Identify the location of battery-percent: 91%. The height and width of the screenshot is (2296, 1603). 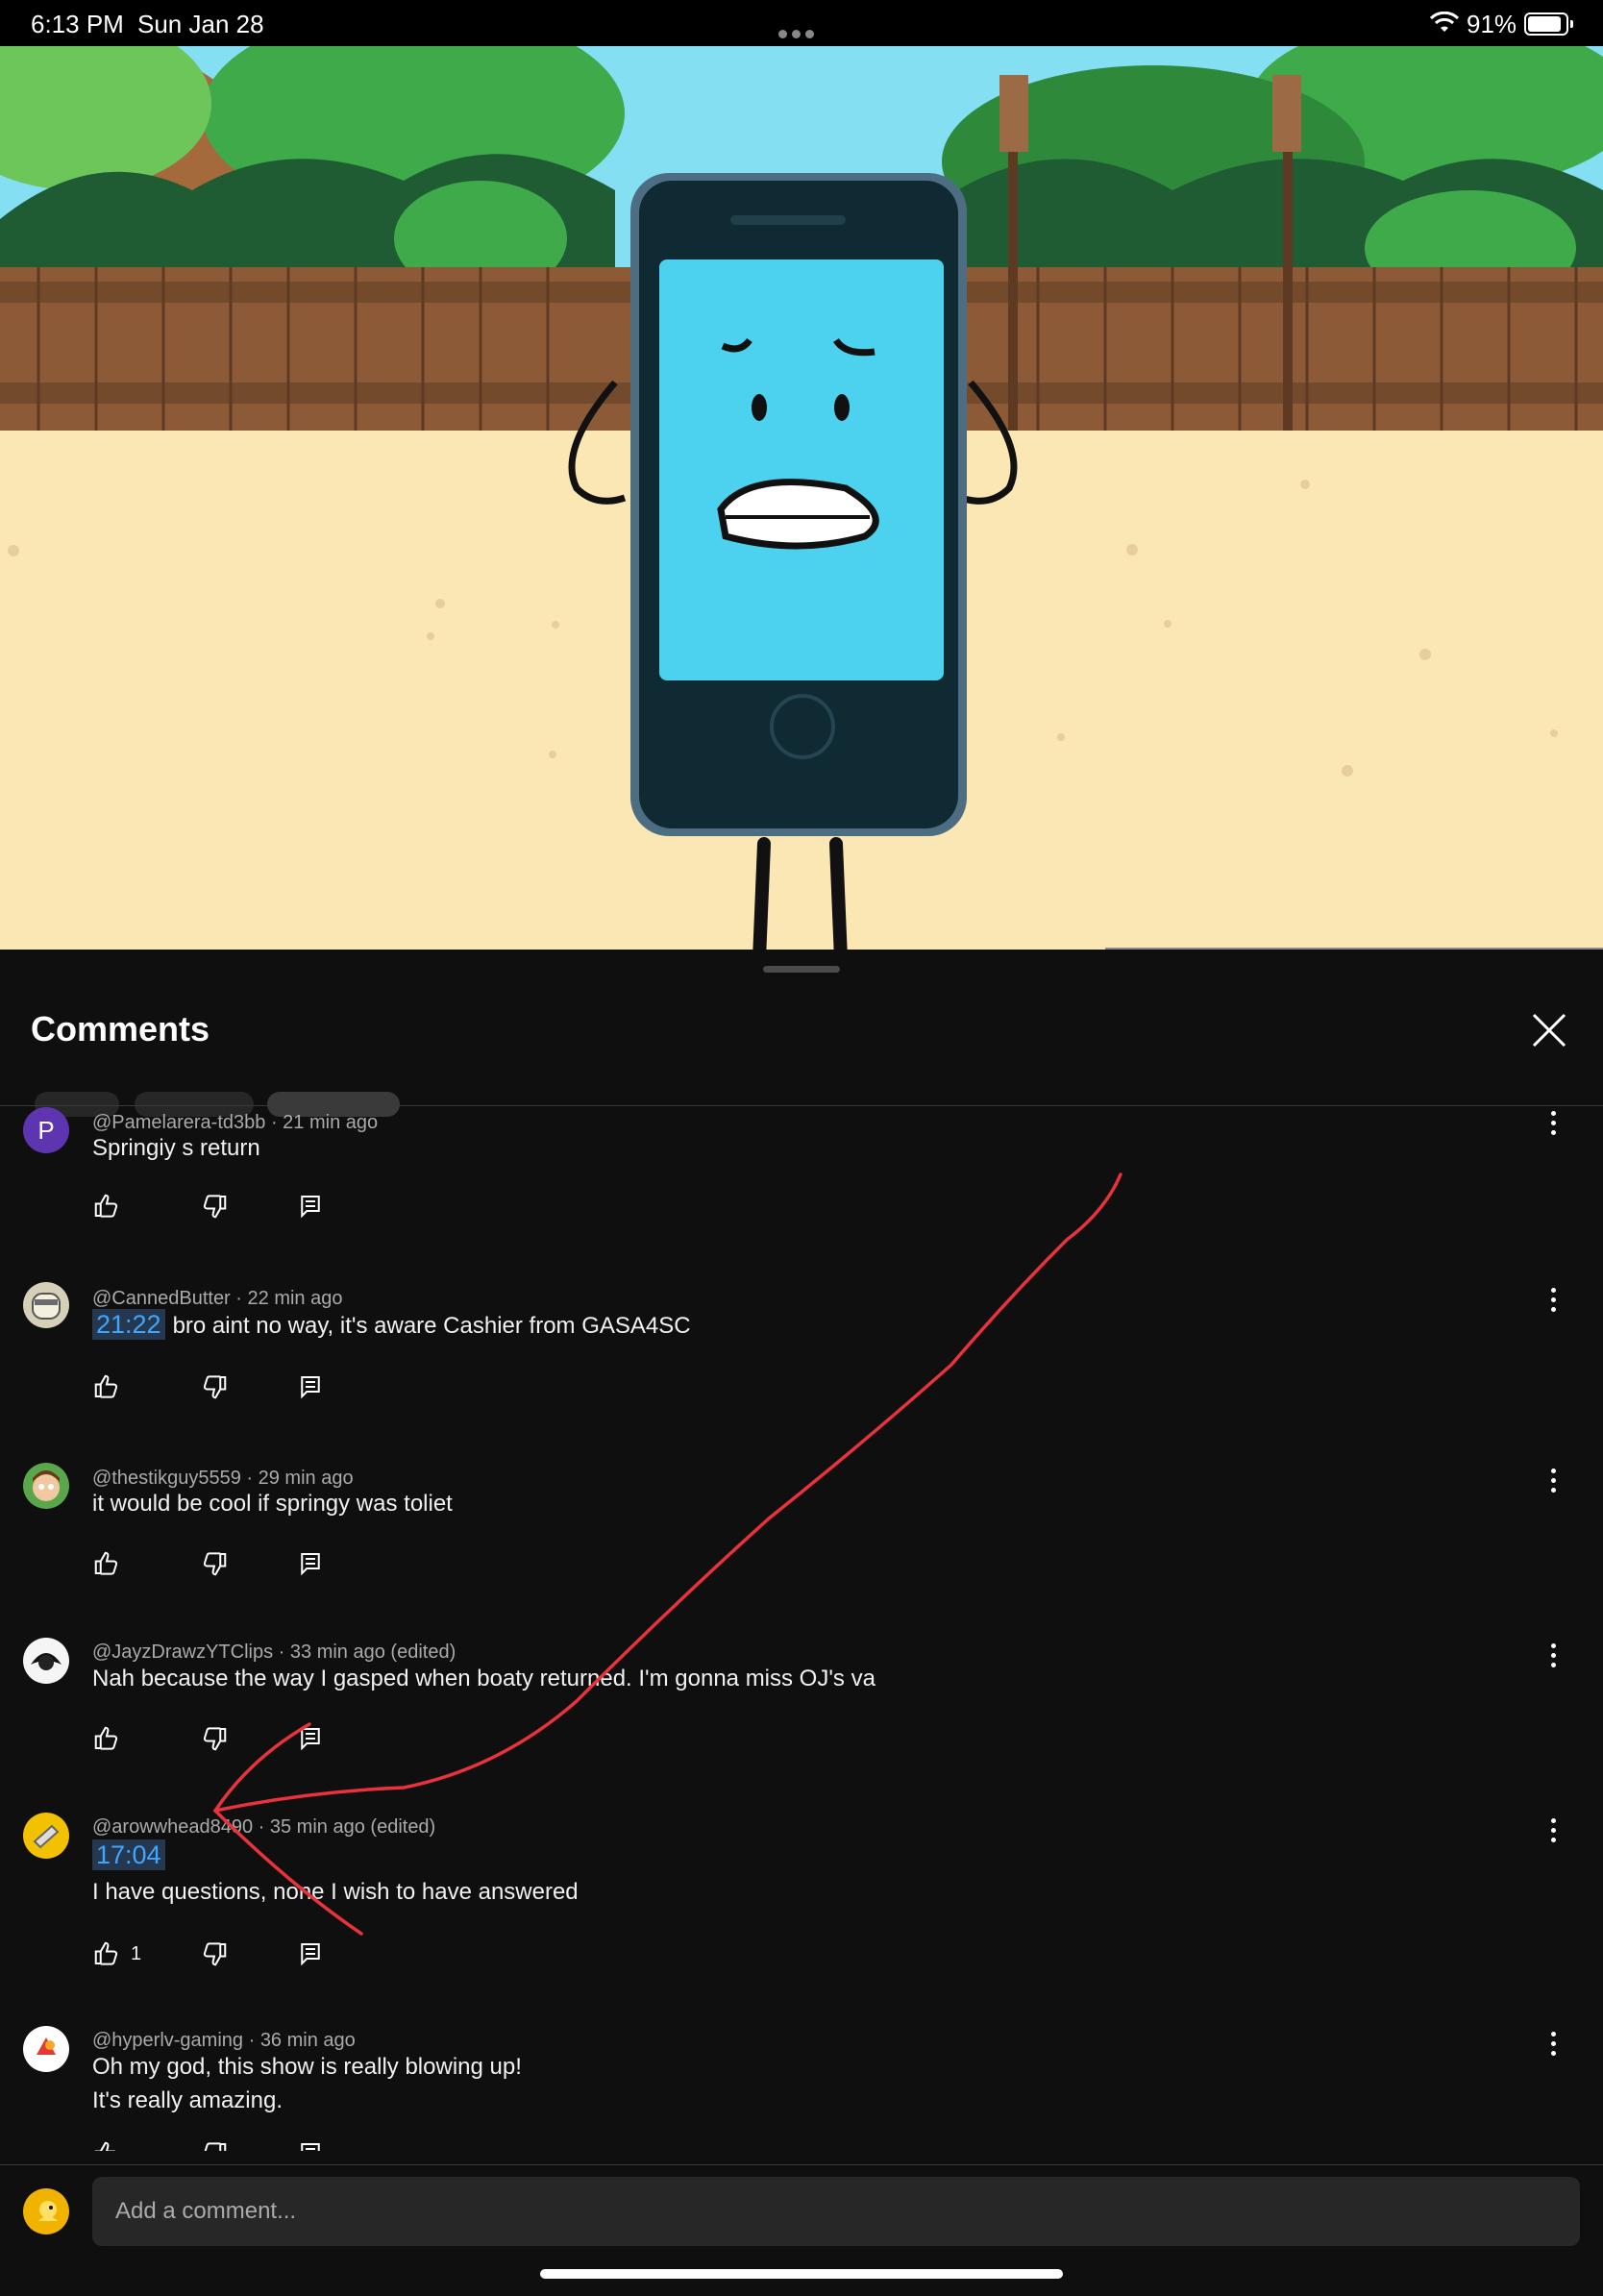
(1492, 24).